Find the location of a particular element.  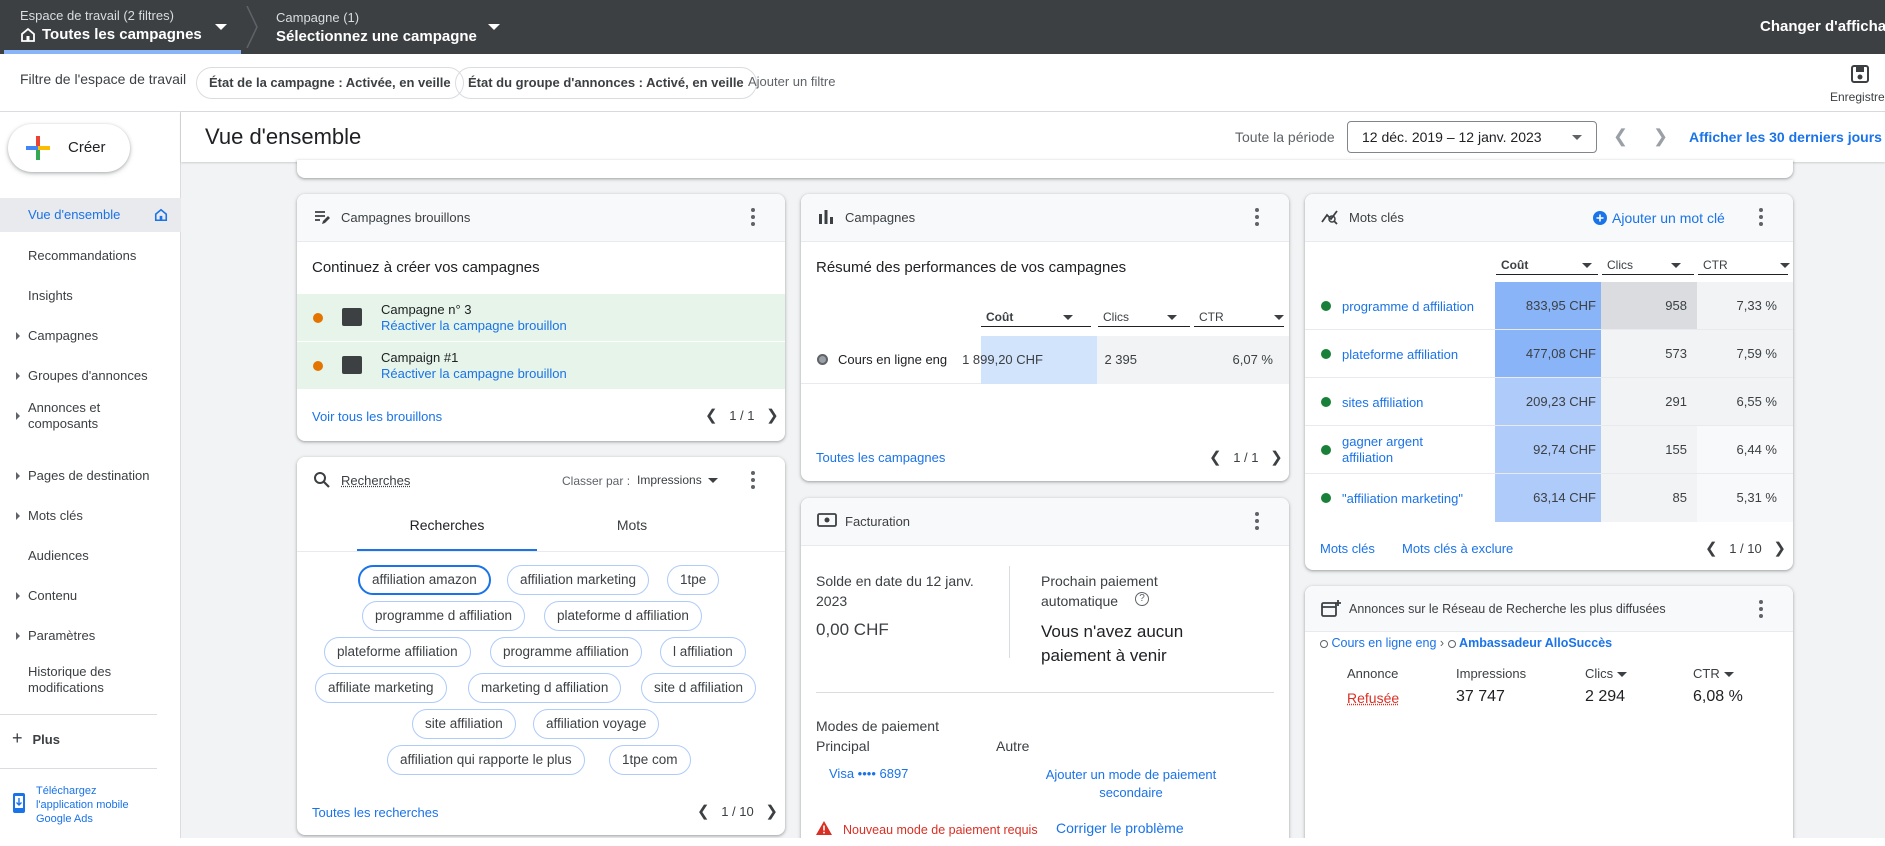

keyword-name: gagner argent affiliation is located at coordinates (1382, 450).